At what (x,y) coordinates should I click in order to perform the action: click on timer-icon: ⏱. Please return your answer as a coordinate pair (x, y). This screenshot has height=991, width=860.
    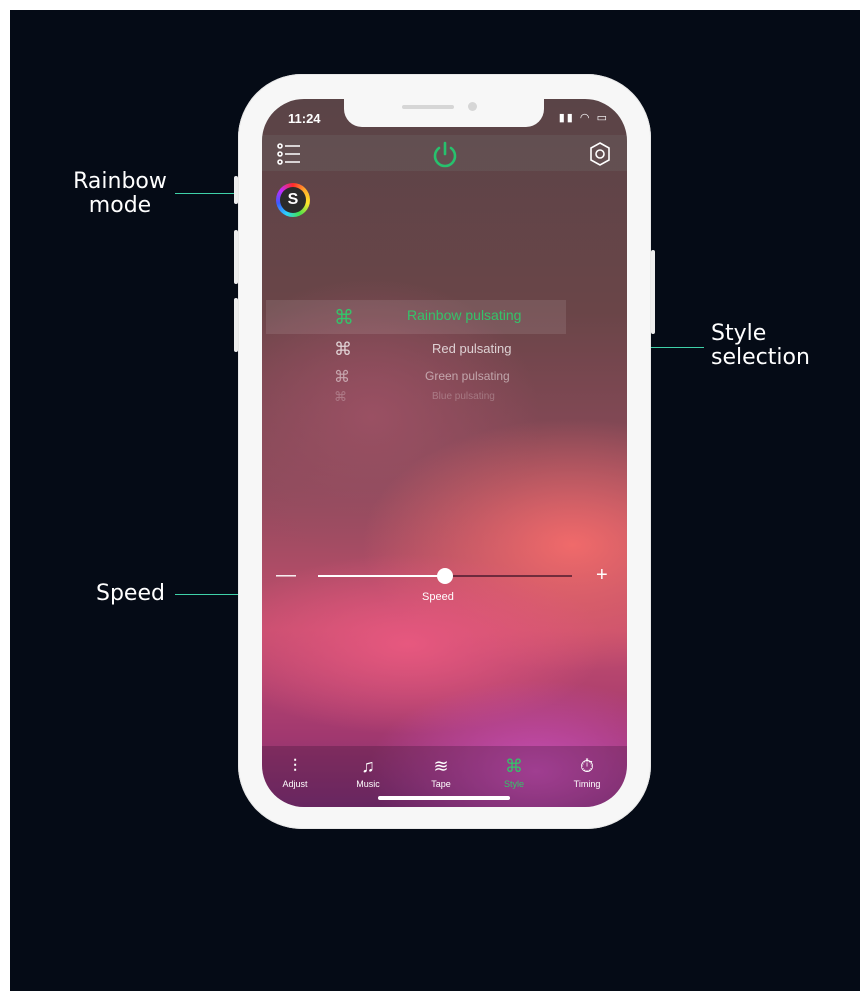
    Looking at the image, I should click on (587, 766).